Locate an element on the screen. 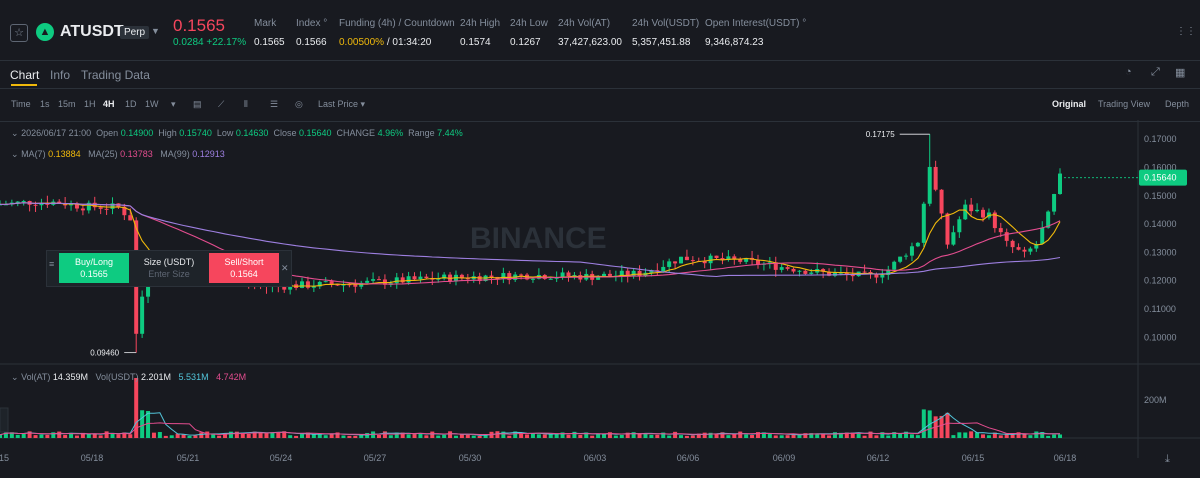 This screenshot has height=478, width=1200. layout-icon: ▦ is located at coordinates (1180, 72).